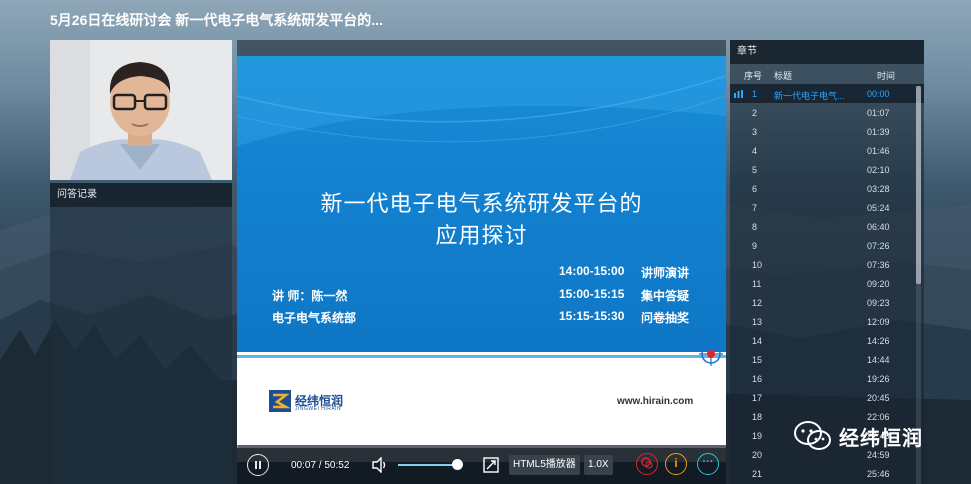 Image resolution: width=971 pixels, height=484 pixels. What do you see at coordinates (878, 94) in the screenshot?
I see `chapter-time: 00:00` at bounding box center [878, 94].